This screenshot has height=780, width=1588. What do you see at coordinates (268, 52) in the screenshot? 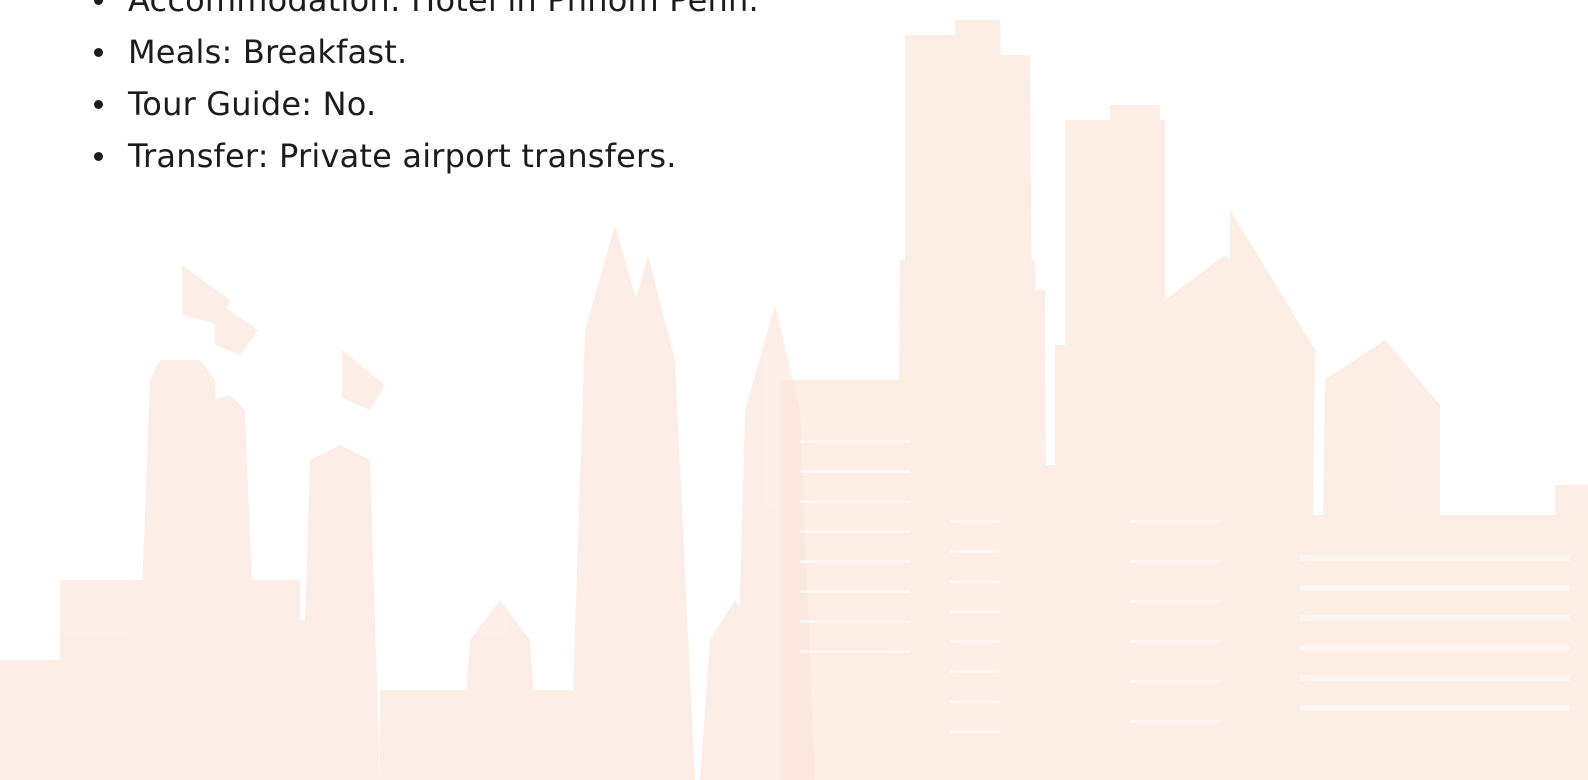
I see `list-item-text: Meals: Breakfast.` at bounding box center [268, 52].